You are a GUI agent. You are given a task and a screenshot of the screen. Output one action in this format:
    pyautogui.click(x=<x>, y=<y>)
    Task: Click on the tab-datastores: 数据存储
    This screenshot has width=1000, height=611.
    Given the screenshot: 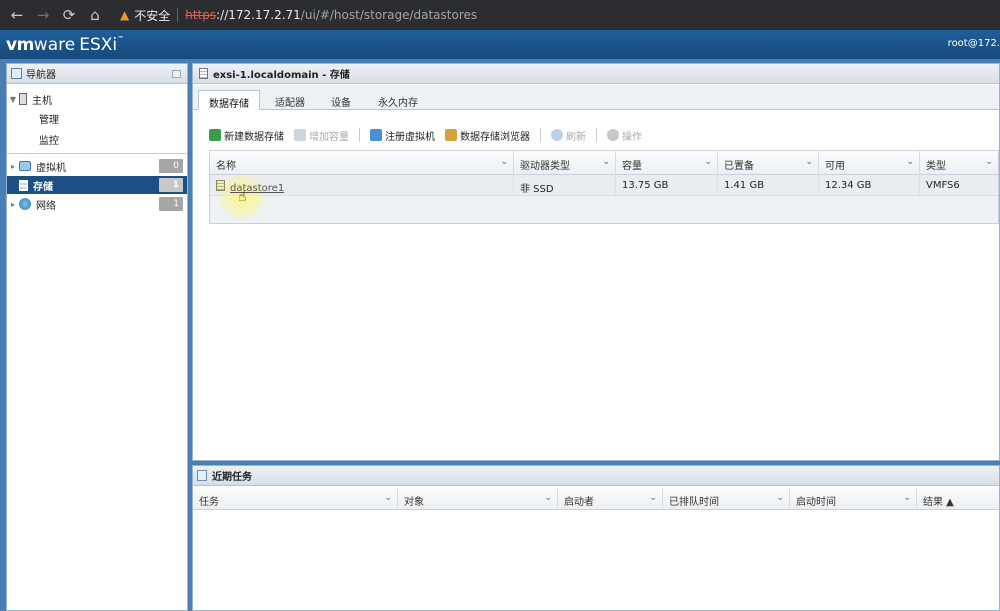 What is the action you would take?
    pyautogui.click(x=229, y=100)
    